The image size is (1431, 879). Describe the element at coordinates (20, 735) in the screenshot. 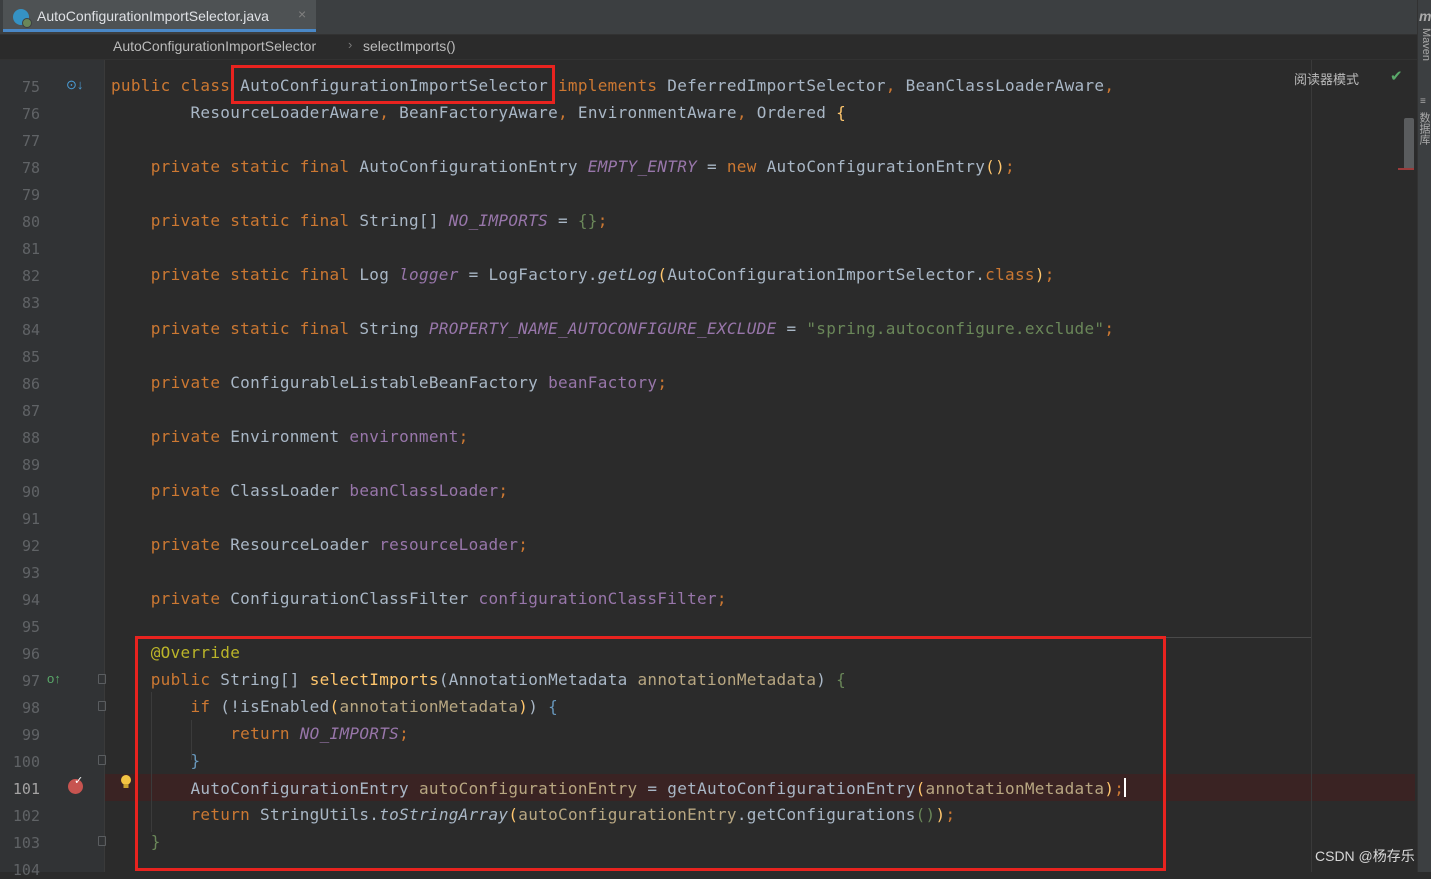

I see `line-number: 99` at that location.